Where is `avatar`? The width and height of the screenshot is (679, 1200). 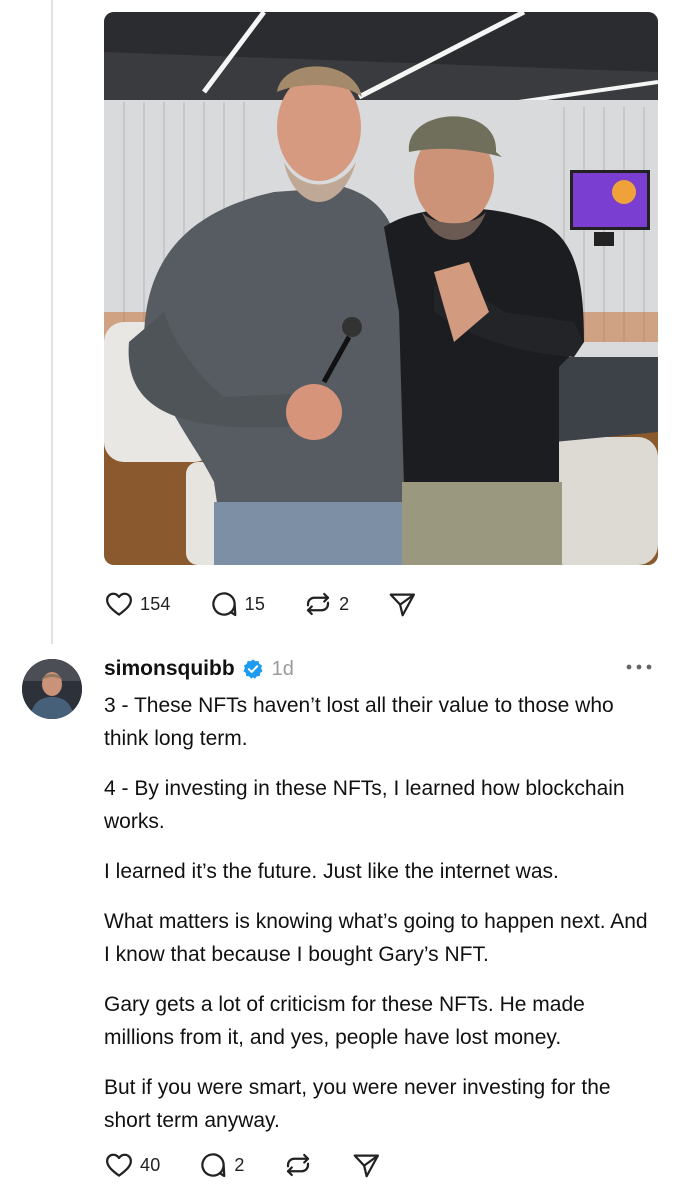 avatar is located at coordinates (52, 689).